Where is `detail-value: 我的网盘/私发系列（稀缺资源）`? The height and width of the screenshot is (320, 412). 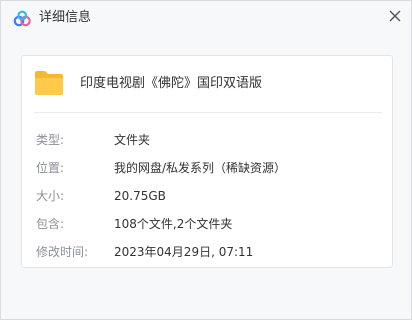 detail-value: 我的网盘/私发系列（稀缺资源） is located at coordinates (200, 168).